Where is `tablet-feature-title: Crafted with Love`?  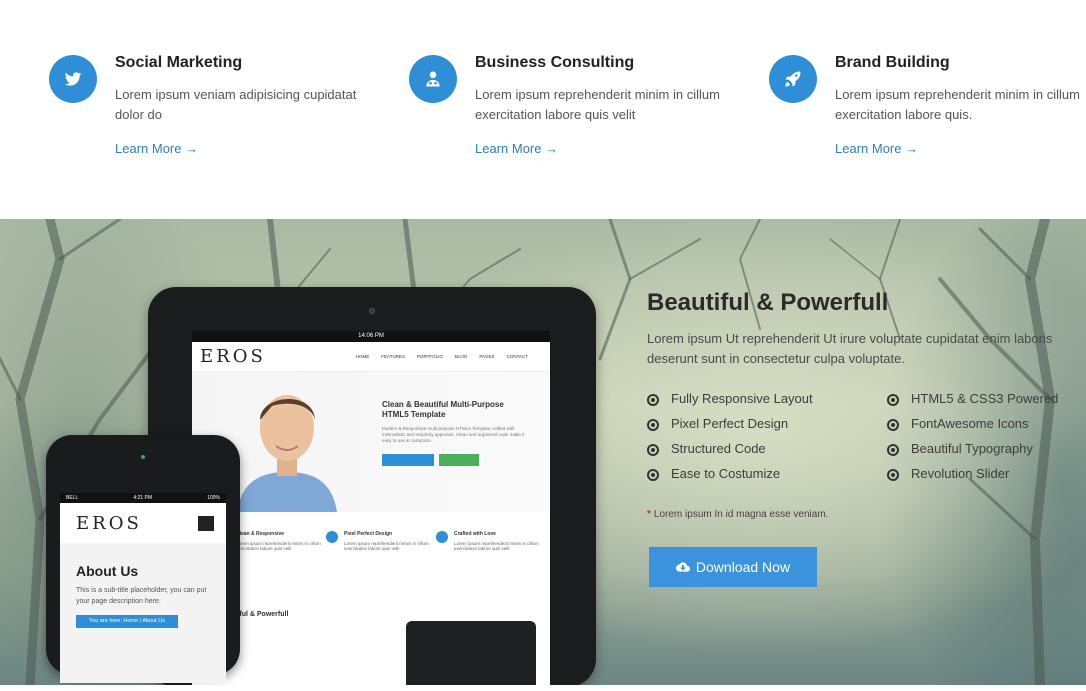
tablet-feature-title: Crafted with Love is located at coordinates (475, 534).